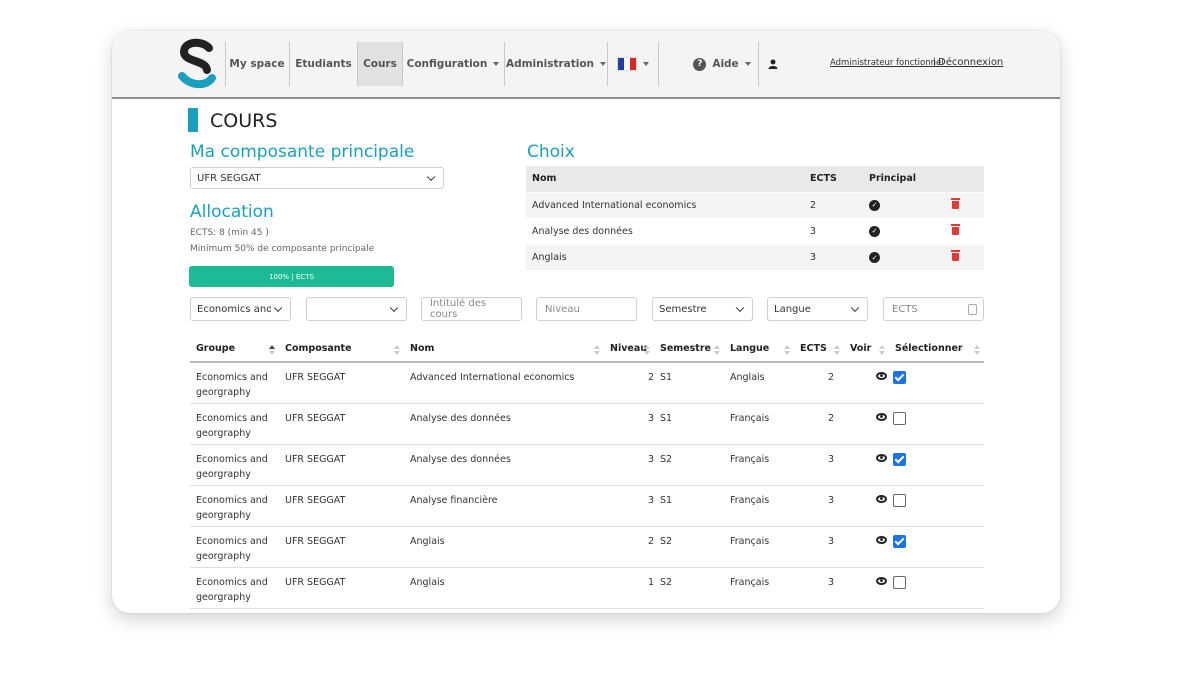  What do you see at coordinates (504, 506) in the screenshot?
I see `cell-nom: Analyse financière` at bounding box center [504, 506].